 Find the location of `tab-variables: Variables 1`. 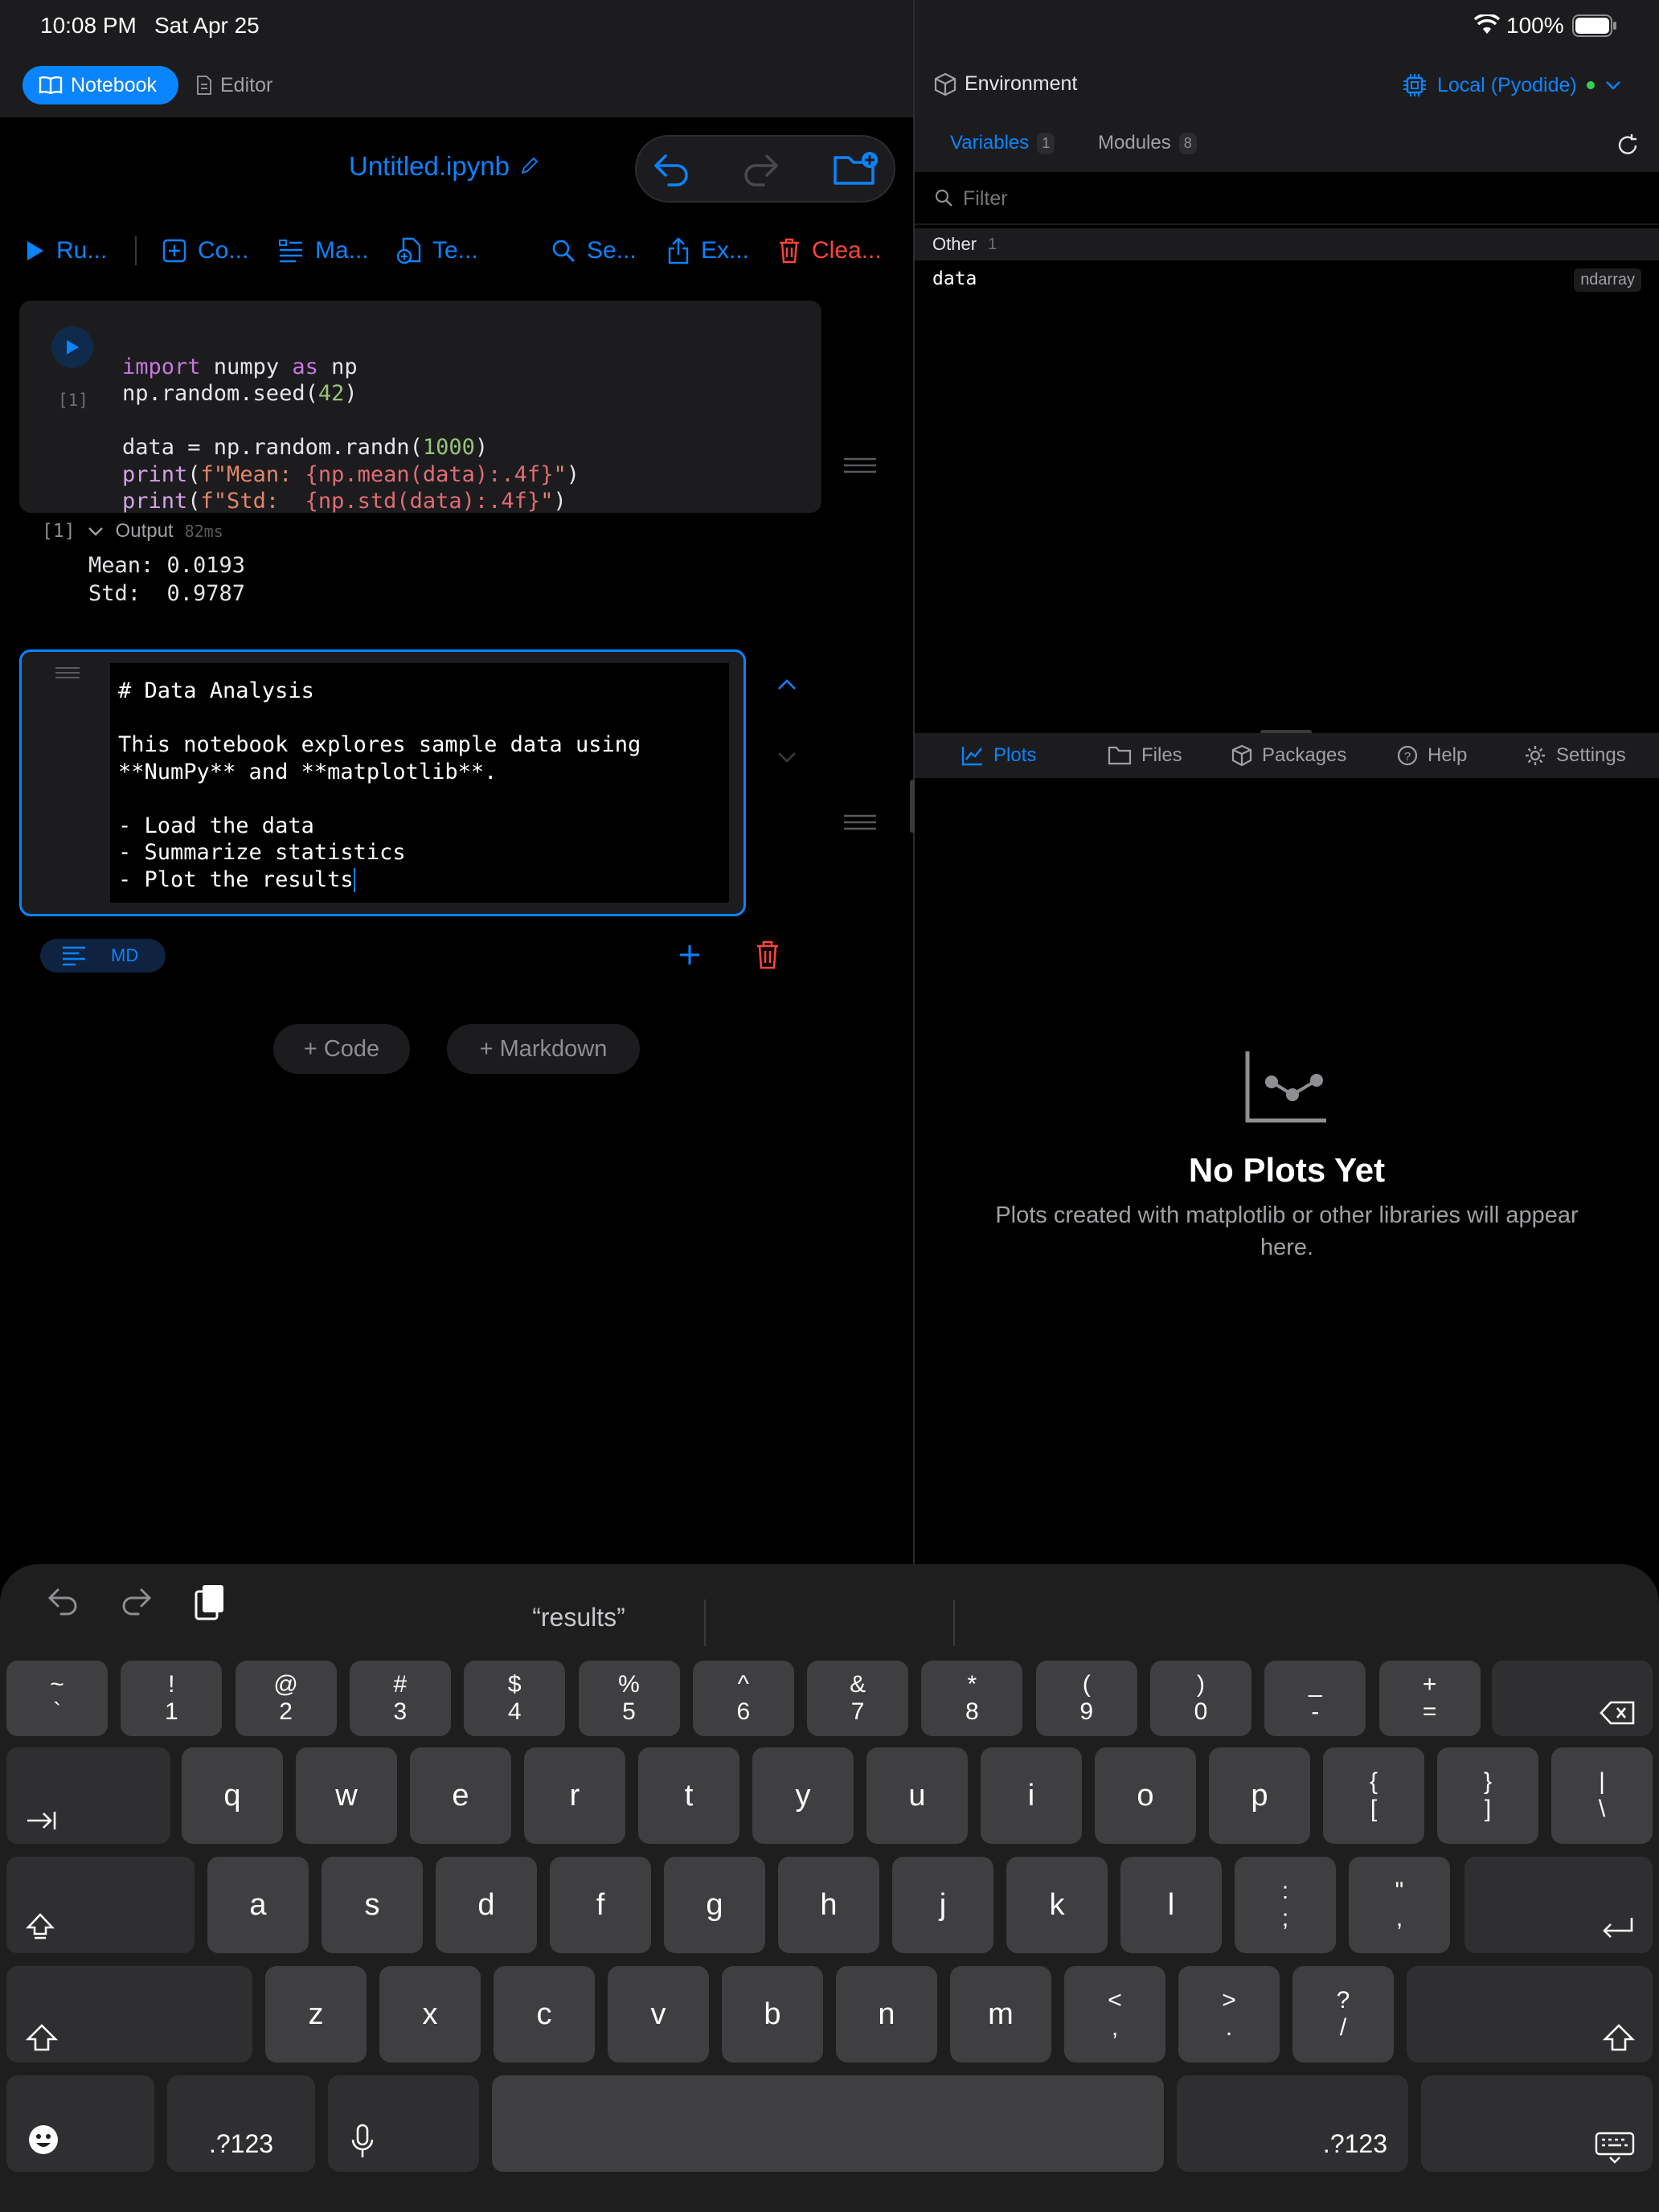

tab-variables: Variables 1 is located at coordinates (1002, 143).